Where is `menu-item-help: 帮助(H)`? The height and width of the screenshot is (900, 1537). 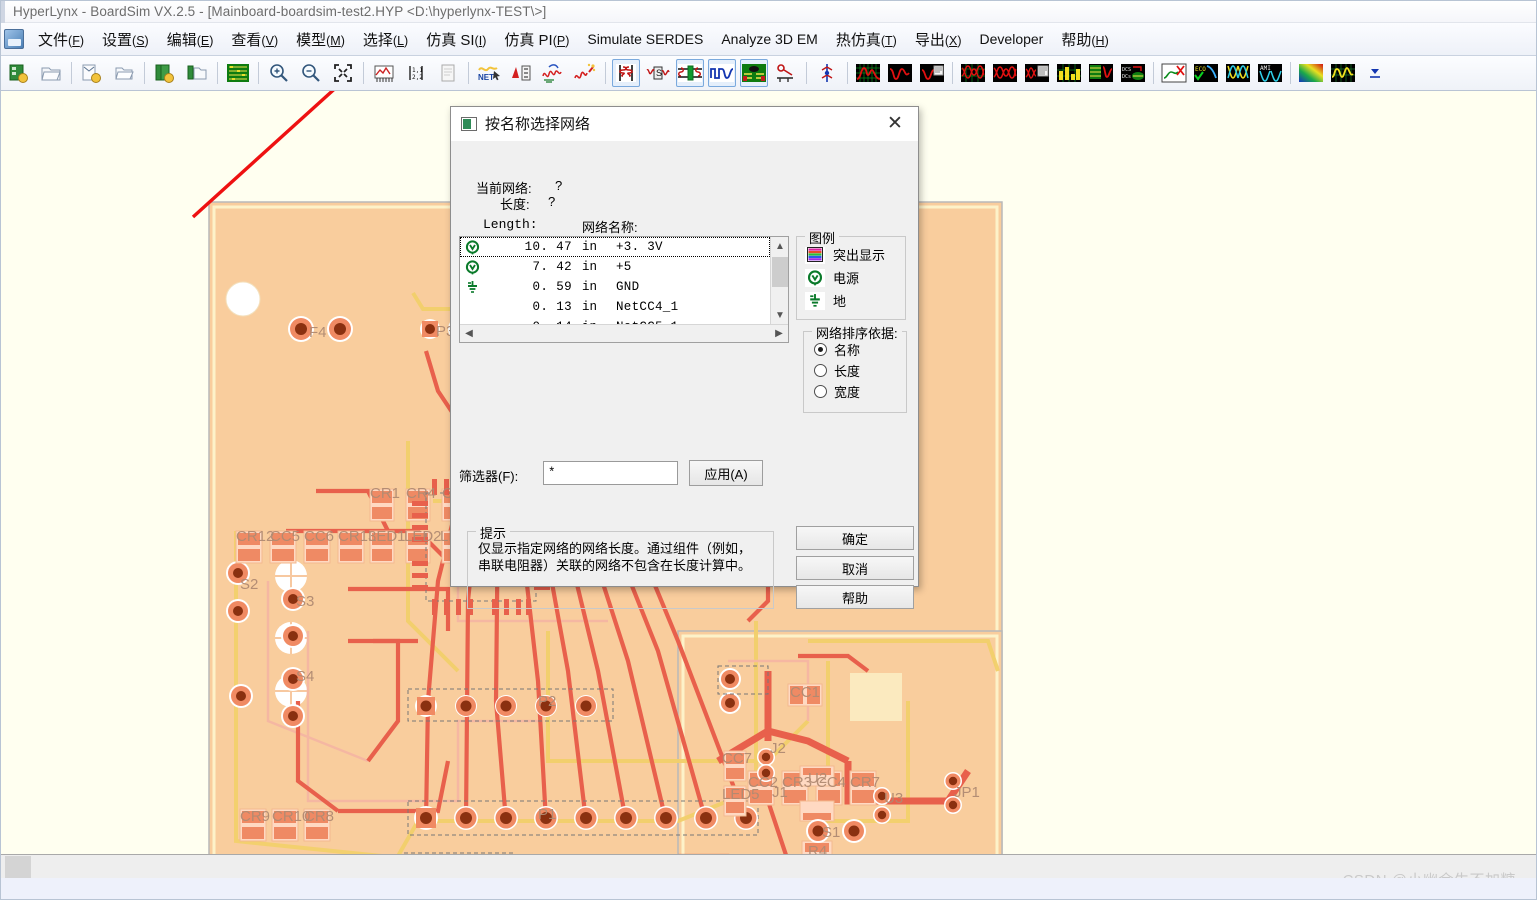
menu-item-help: 帮助(H) is located at coordinates (1084, 39).